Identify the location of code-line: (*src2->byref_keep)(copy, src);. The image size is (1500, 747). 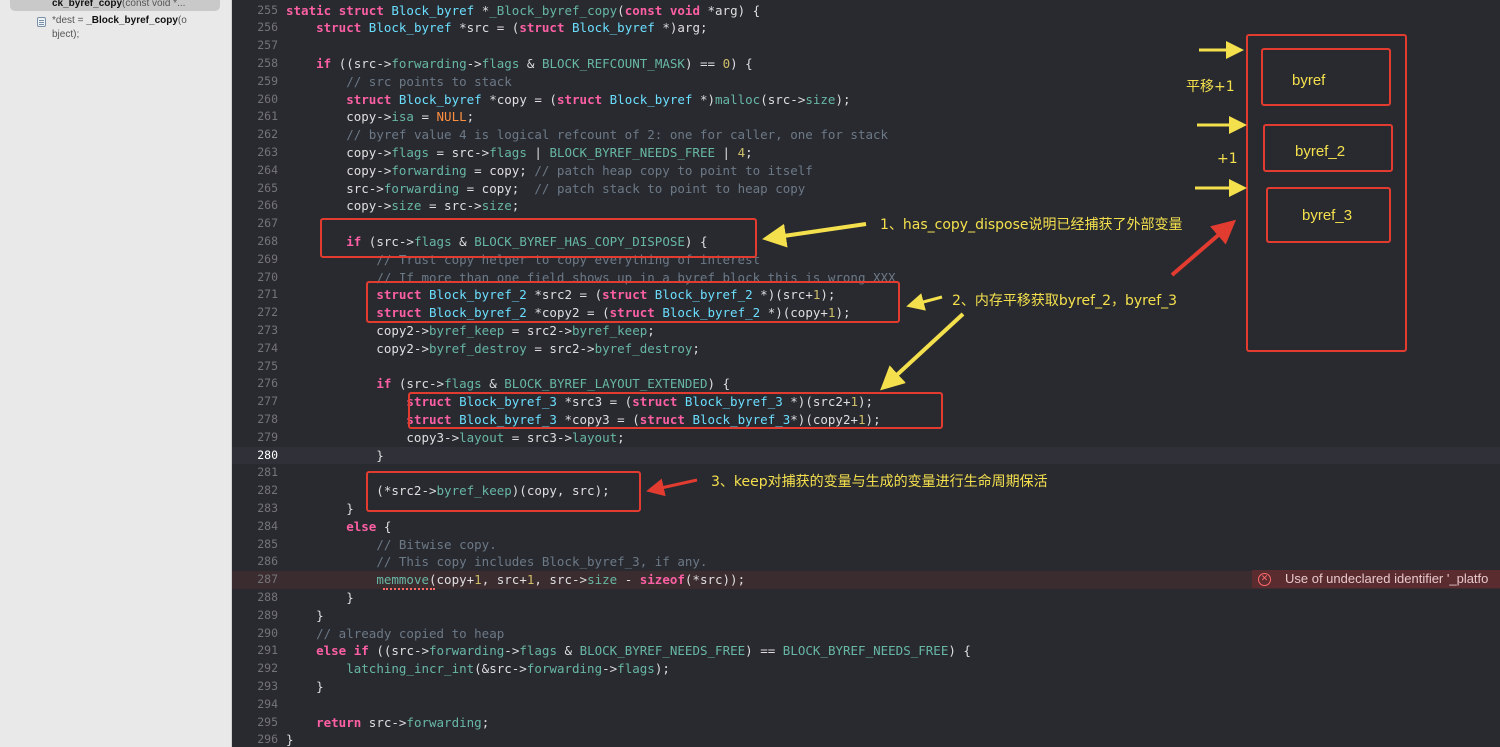
(447, 491).